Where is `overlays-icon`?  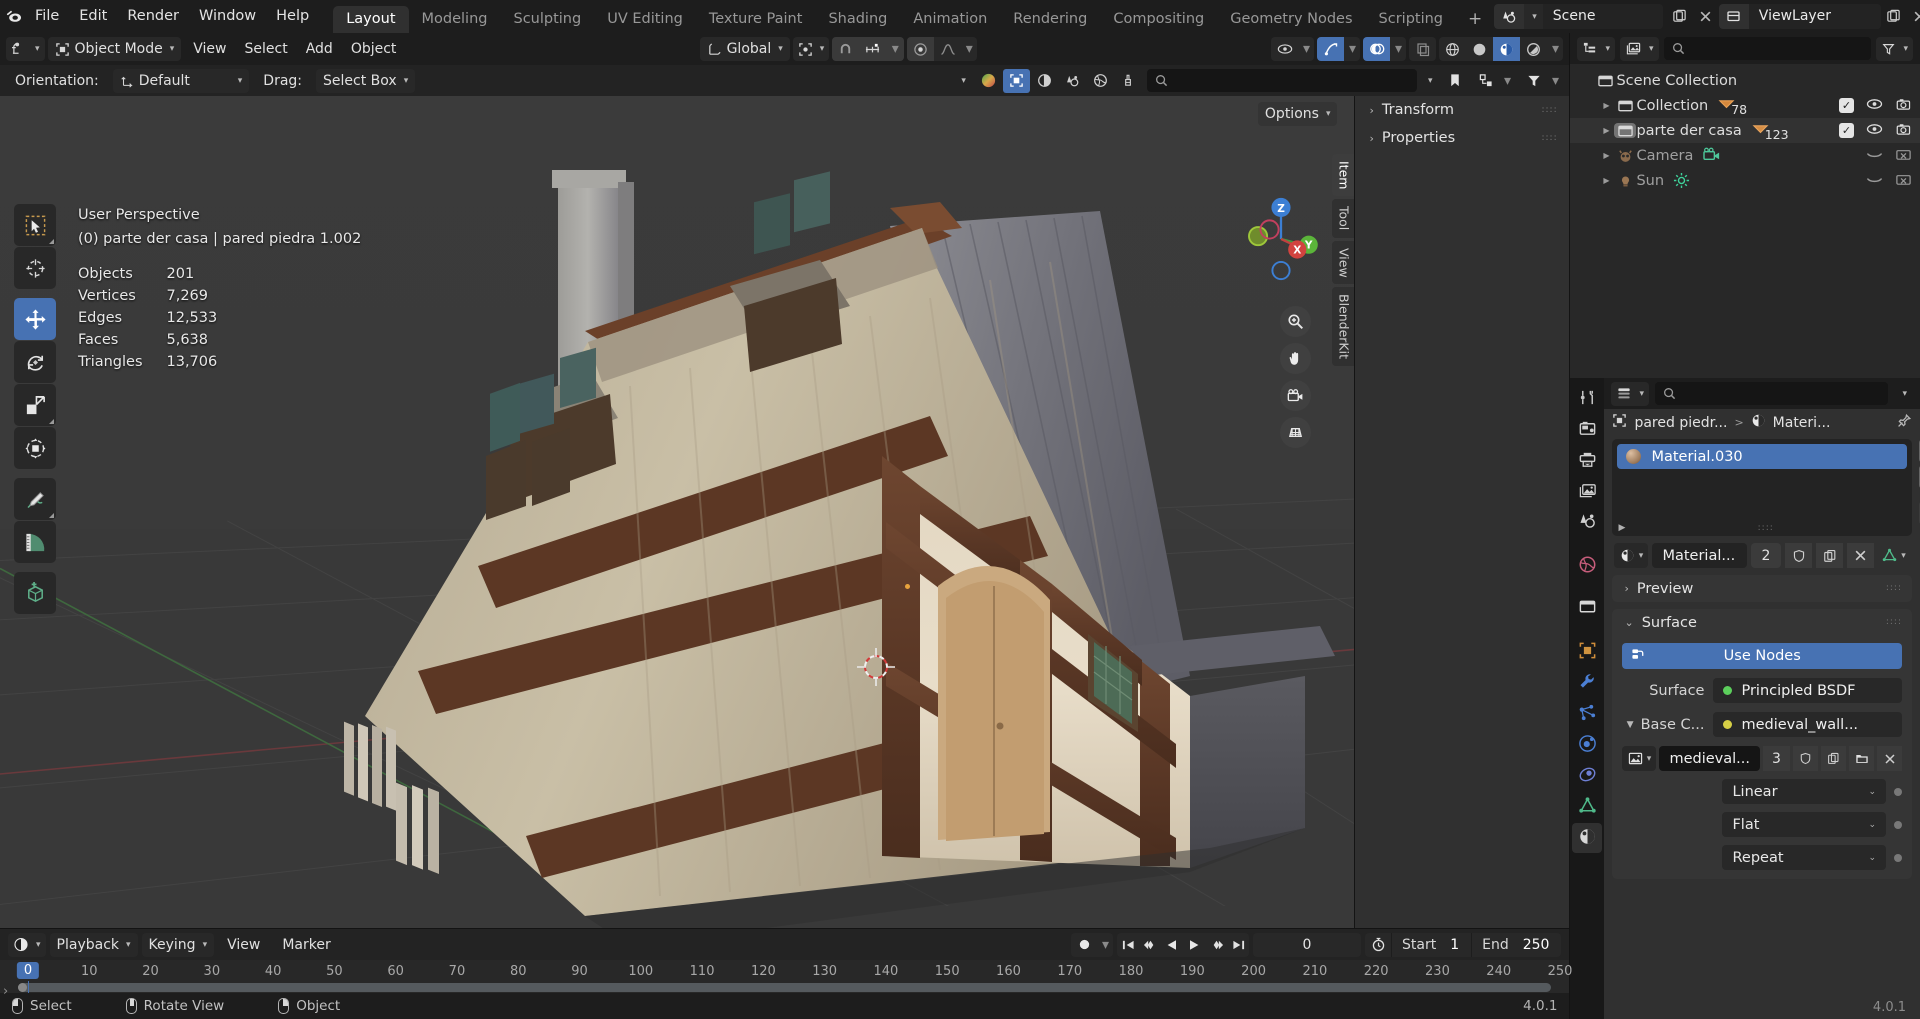 overlays-icon is located at coordinates (1377, 49).